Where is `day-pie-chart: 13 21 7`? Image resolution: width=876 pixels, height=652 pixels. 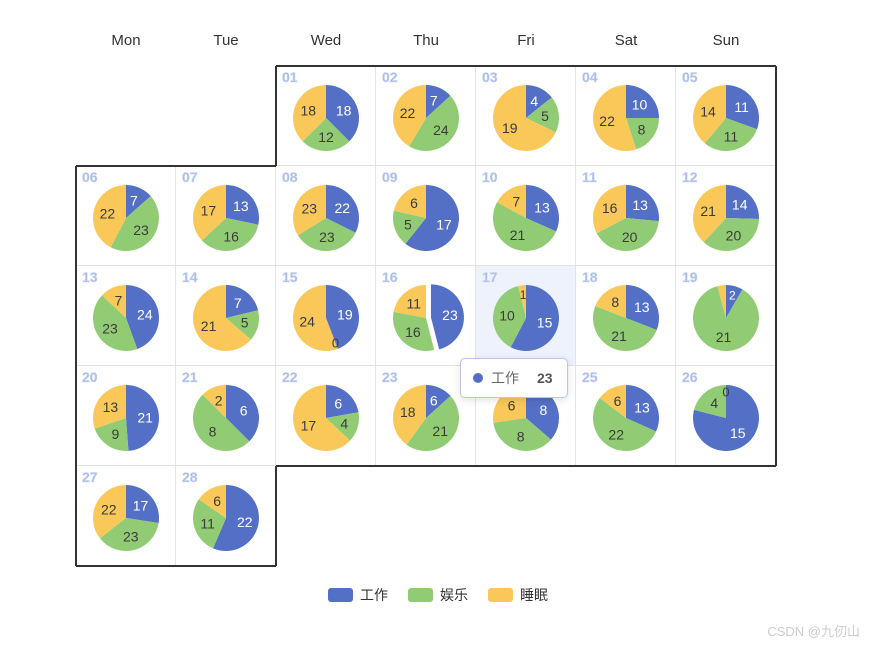 day-pie-chart: 13 21 7 is located at coordinates (526, 216).